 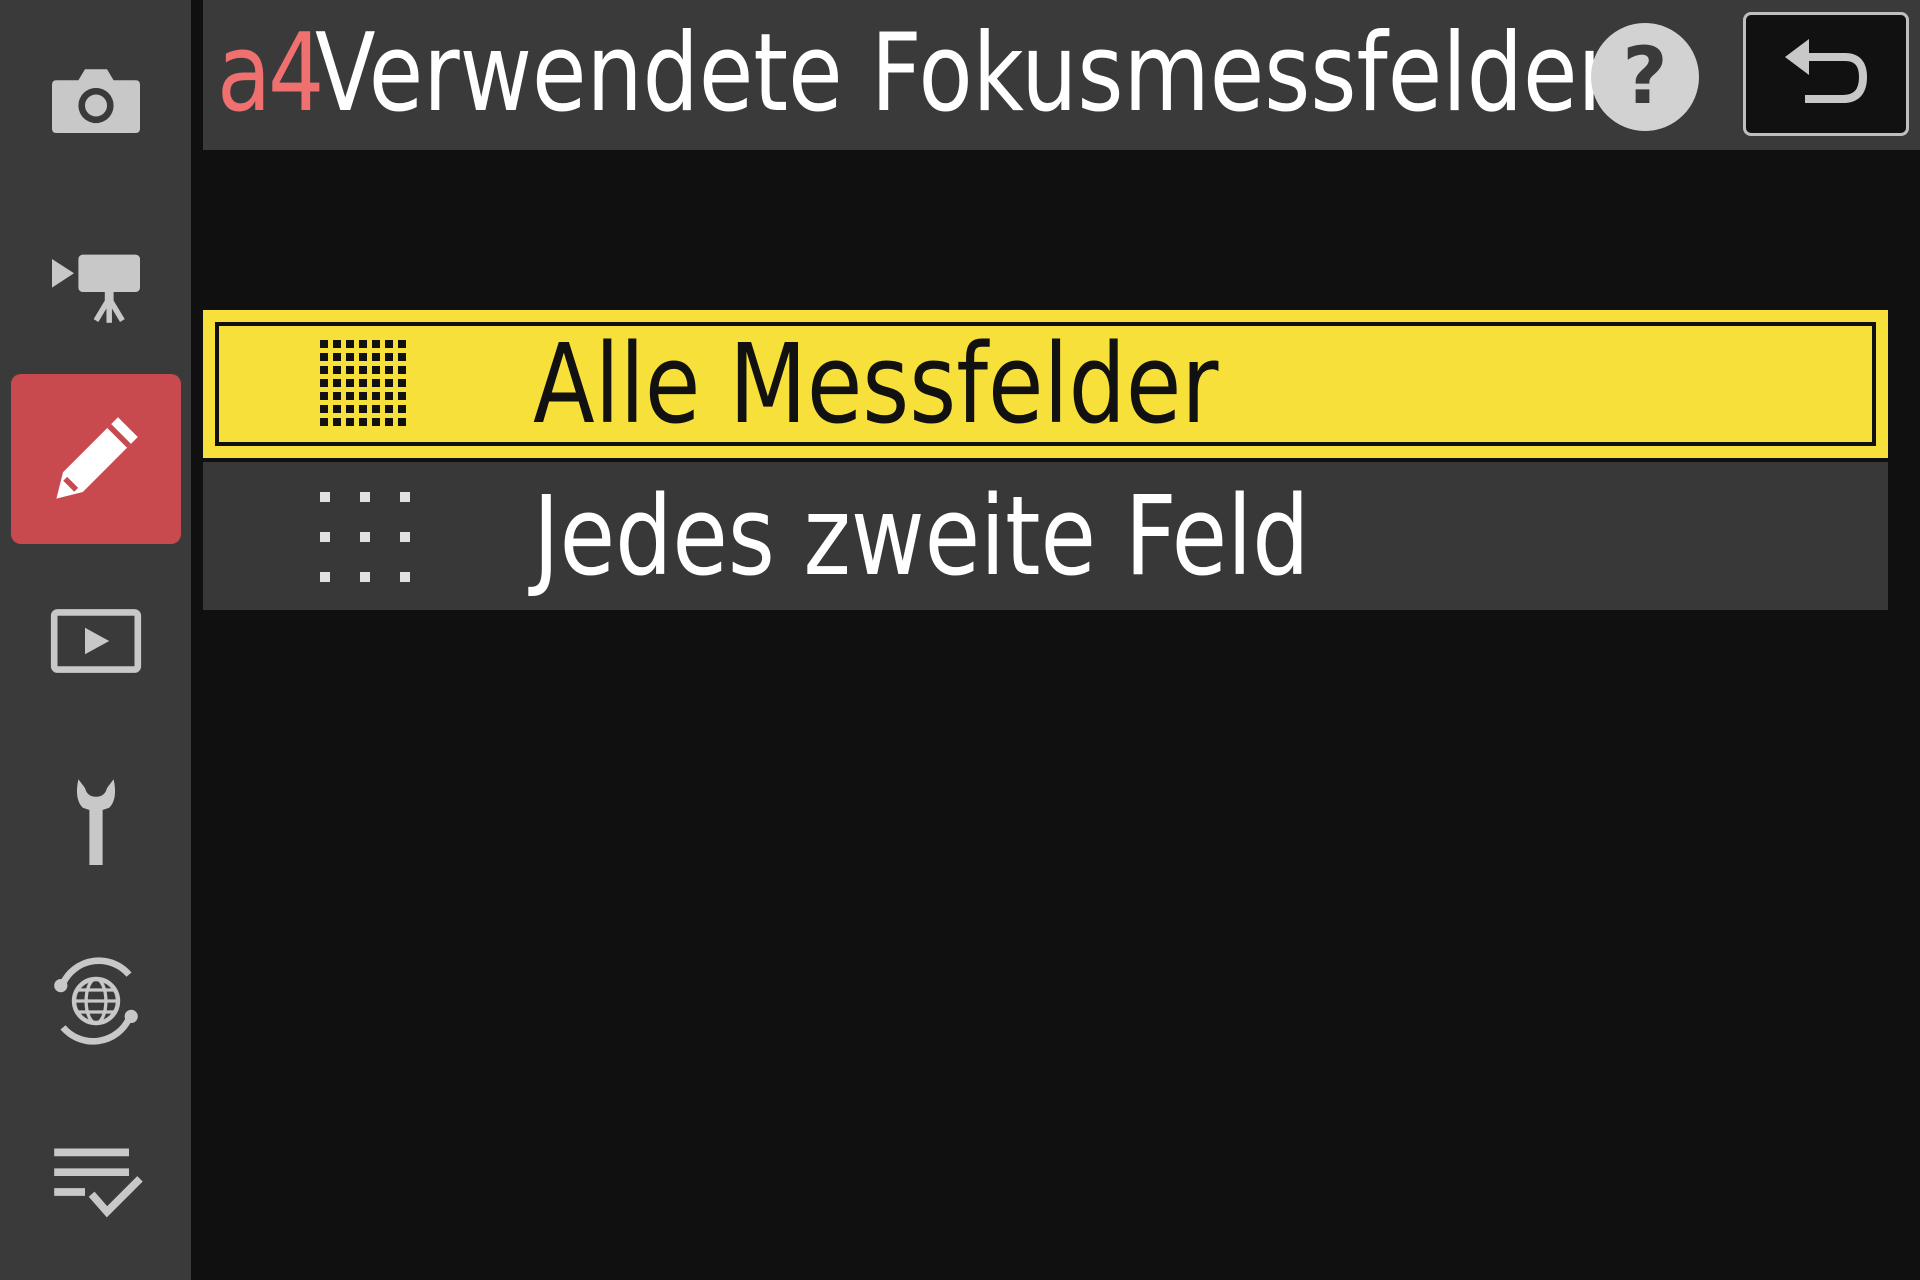 I want to click on sparse-grid-icon, so click(x=365, y=537).